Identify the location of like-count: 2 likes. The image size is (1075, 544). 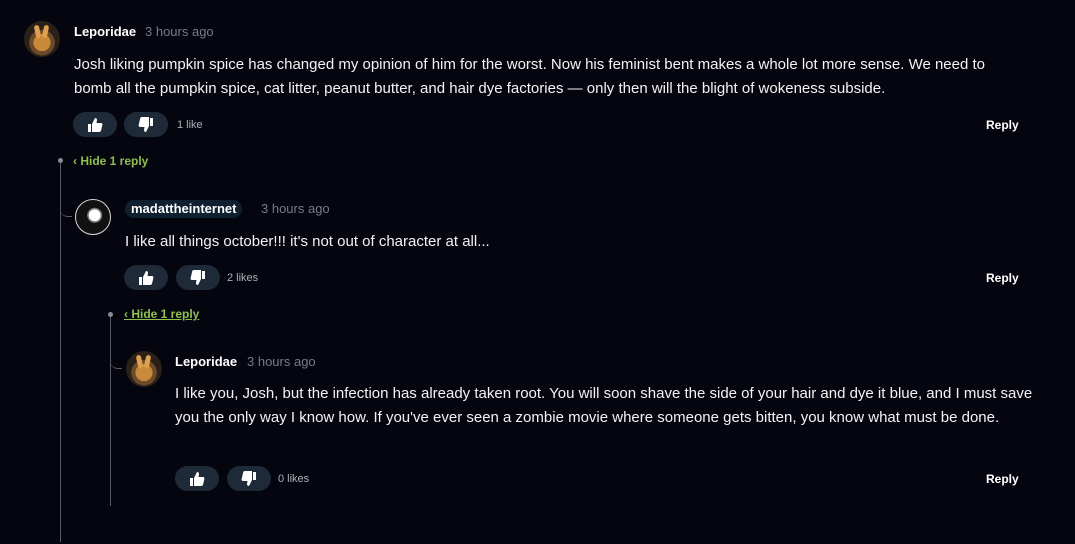
(243, 278).